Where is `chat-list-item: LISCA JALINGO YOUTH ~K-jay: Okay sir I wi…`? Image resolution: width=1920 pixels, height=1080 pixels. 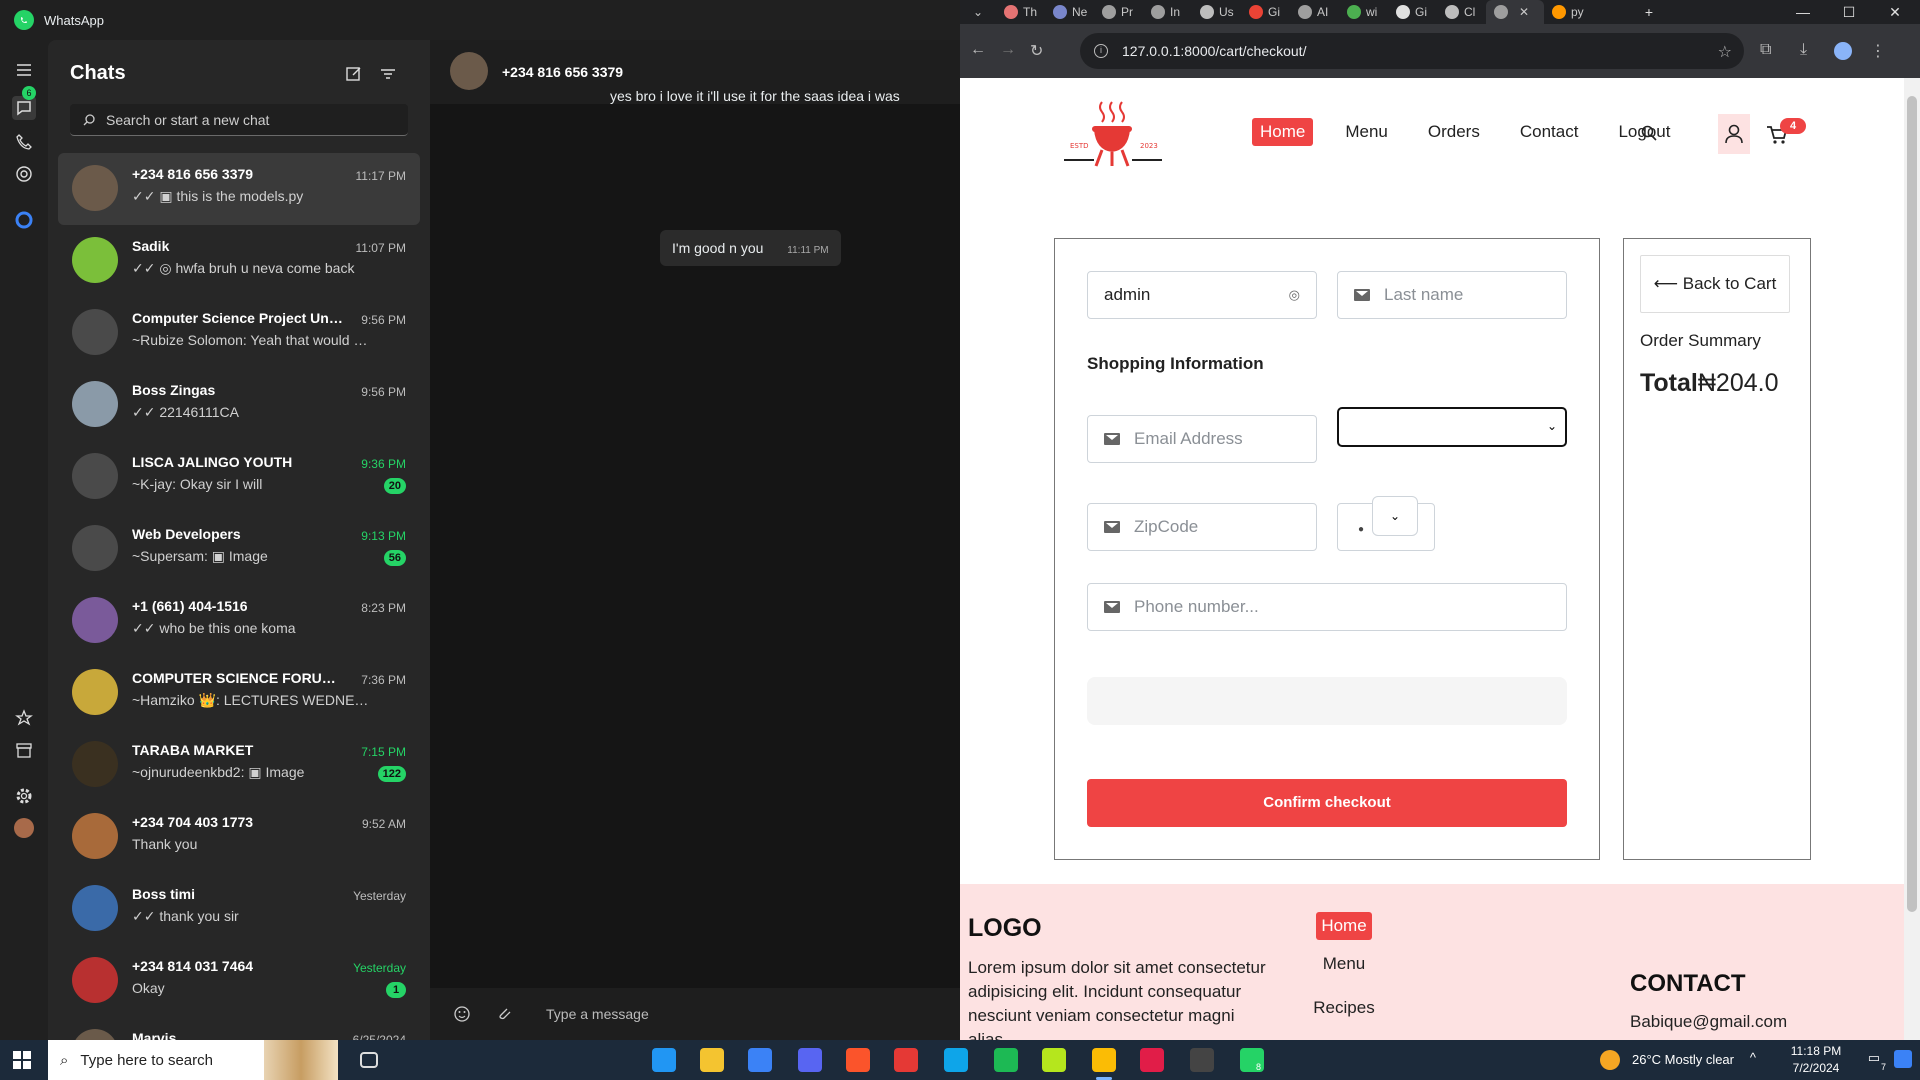 chat-list-item: LISCA JALINGO YOUTH ~K-jay: Okay sir I wi… is located at coordinates (239, 477).